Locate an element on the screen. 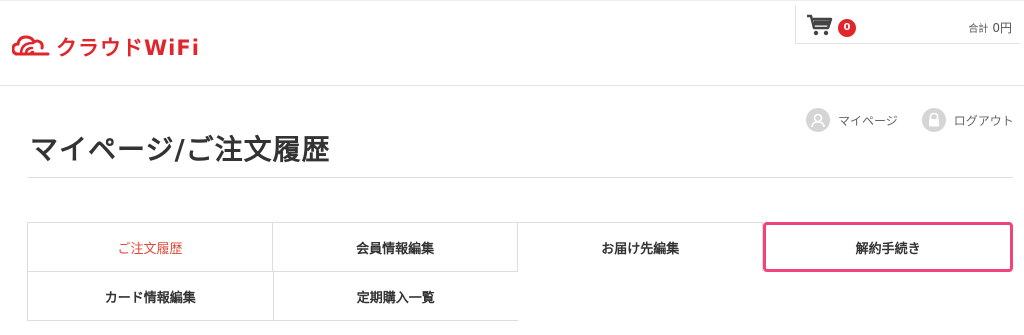  title-divider is located at coordinates (520, 177).